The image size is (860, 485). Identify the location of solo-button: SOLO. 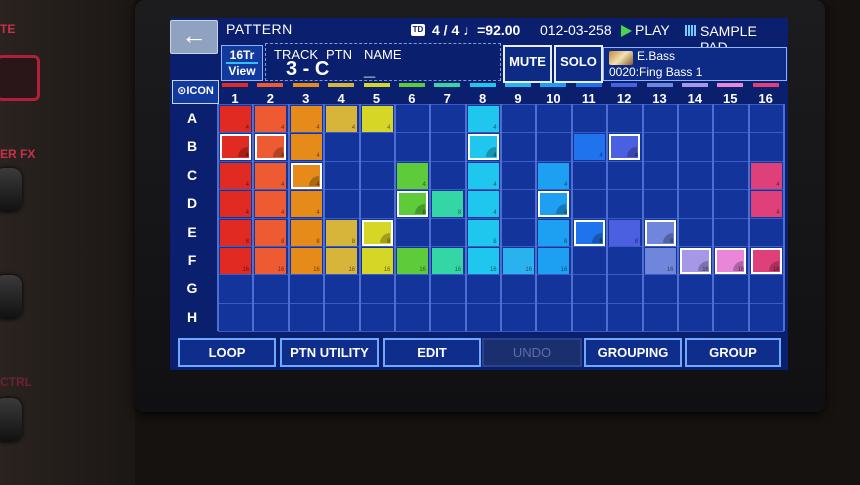
(578, 64).